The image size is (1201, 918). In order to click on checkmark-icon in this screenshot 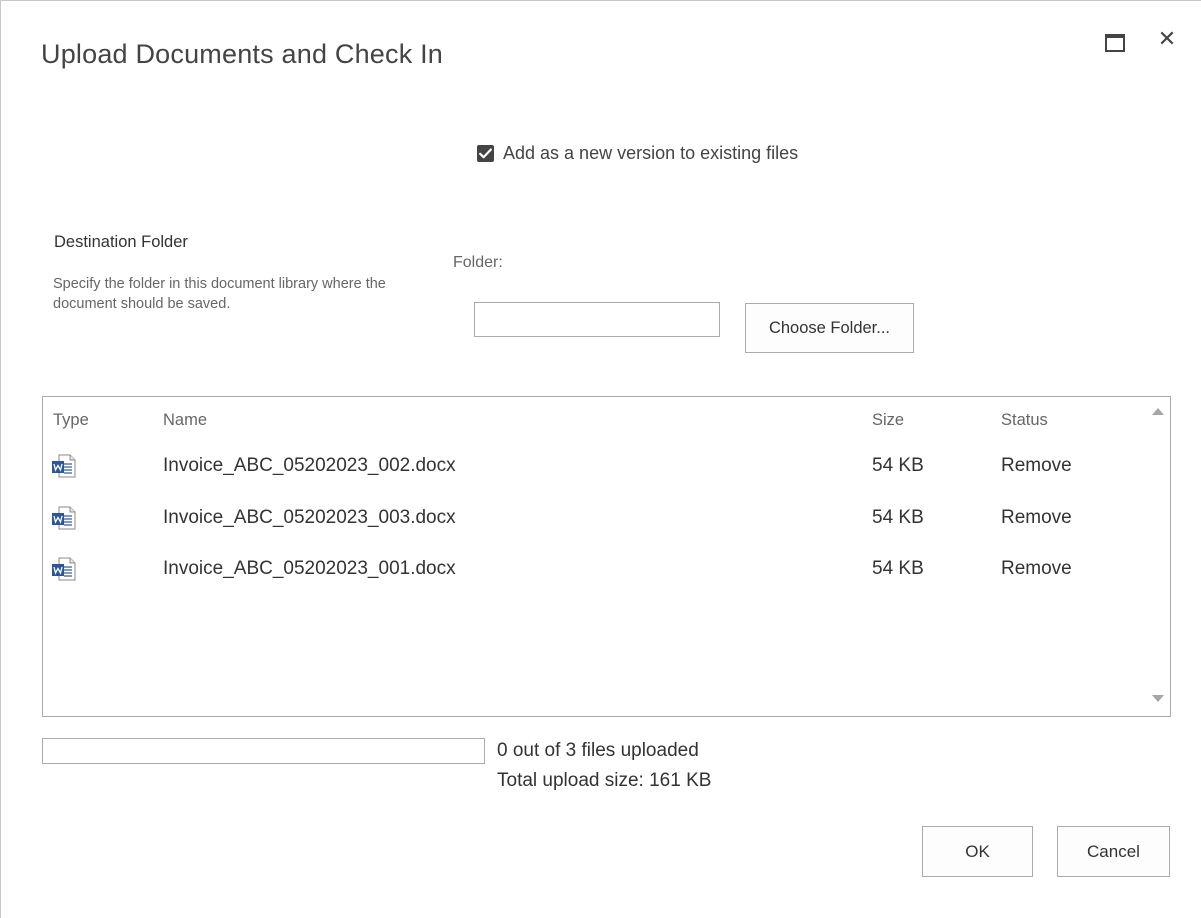, I will do `click(485, 153)`.